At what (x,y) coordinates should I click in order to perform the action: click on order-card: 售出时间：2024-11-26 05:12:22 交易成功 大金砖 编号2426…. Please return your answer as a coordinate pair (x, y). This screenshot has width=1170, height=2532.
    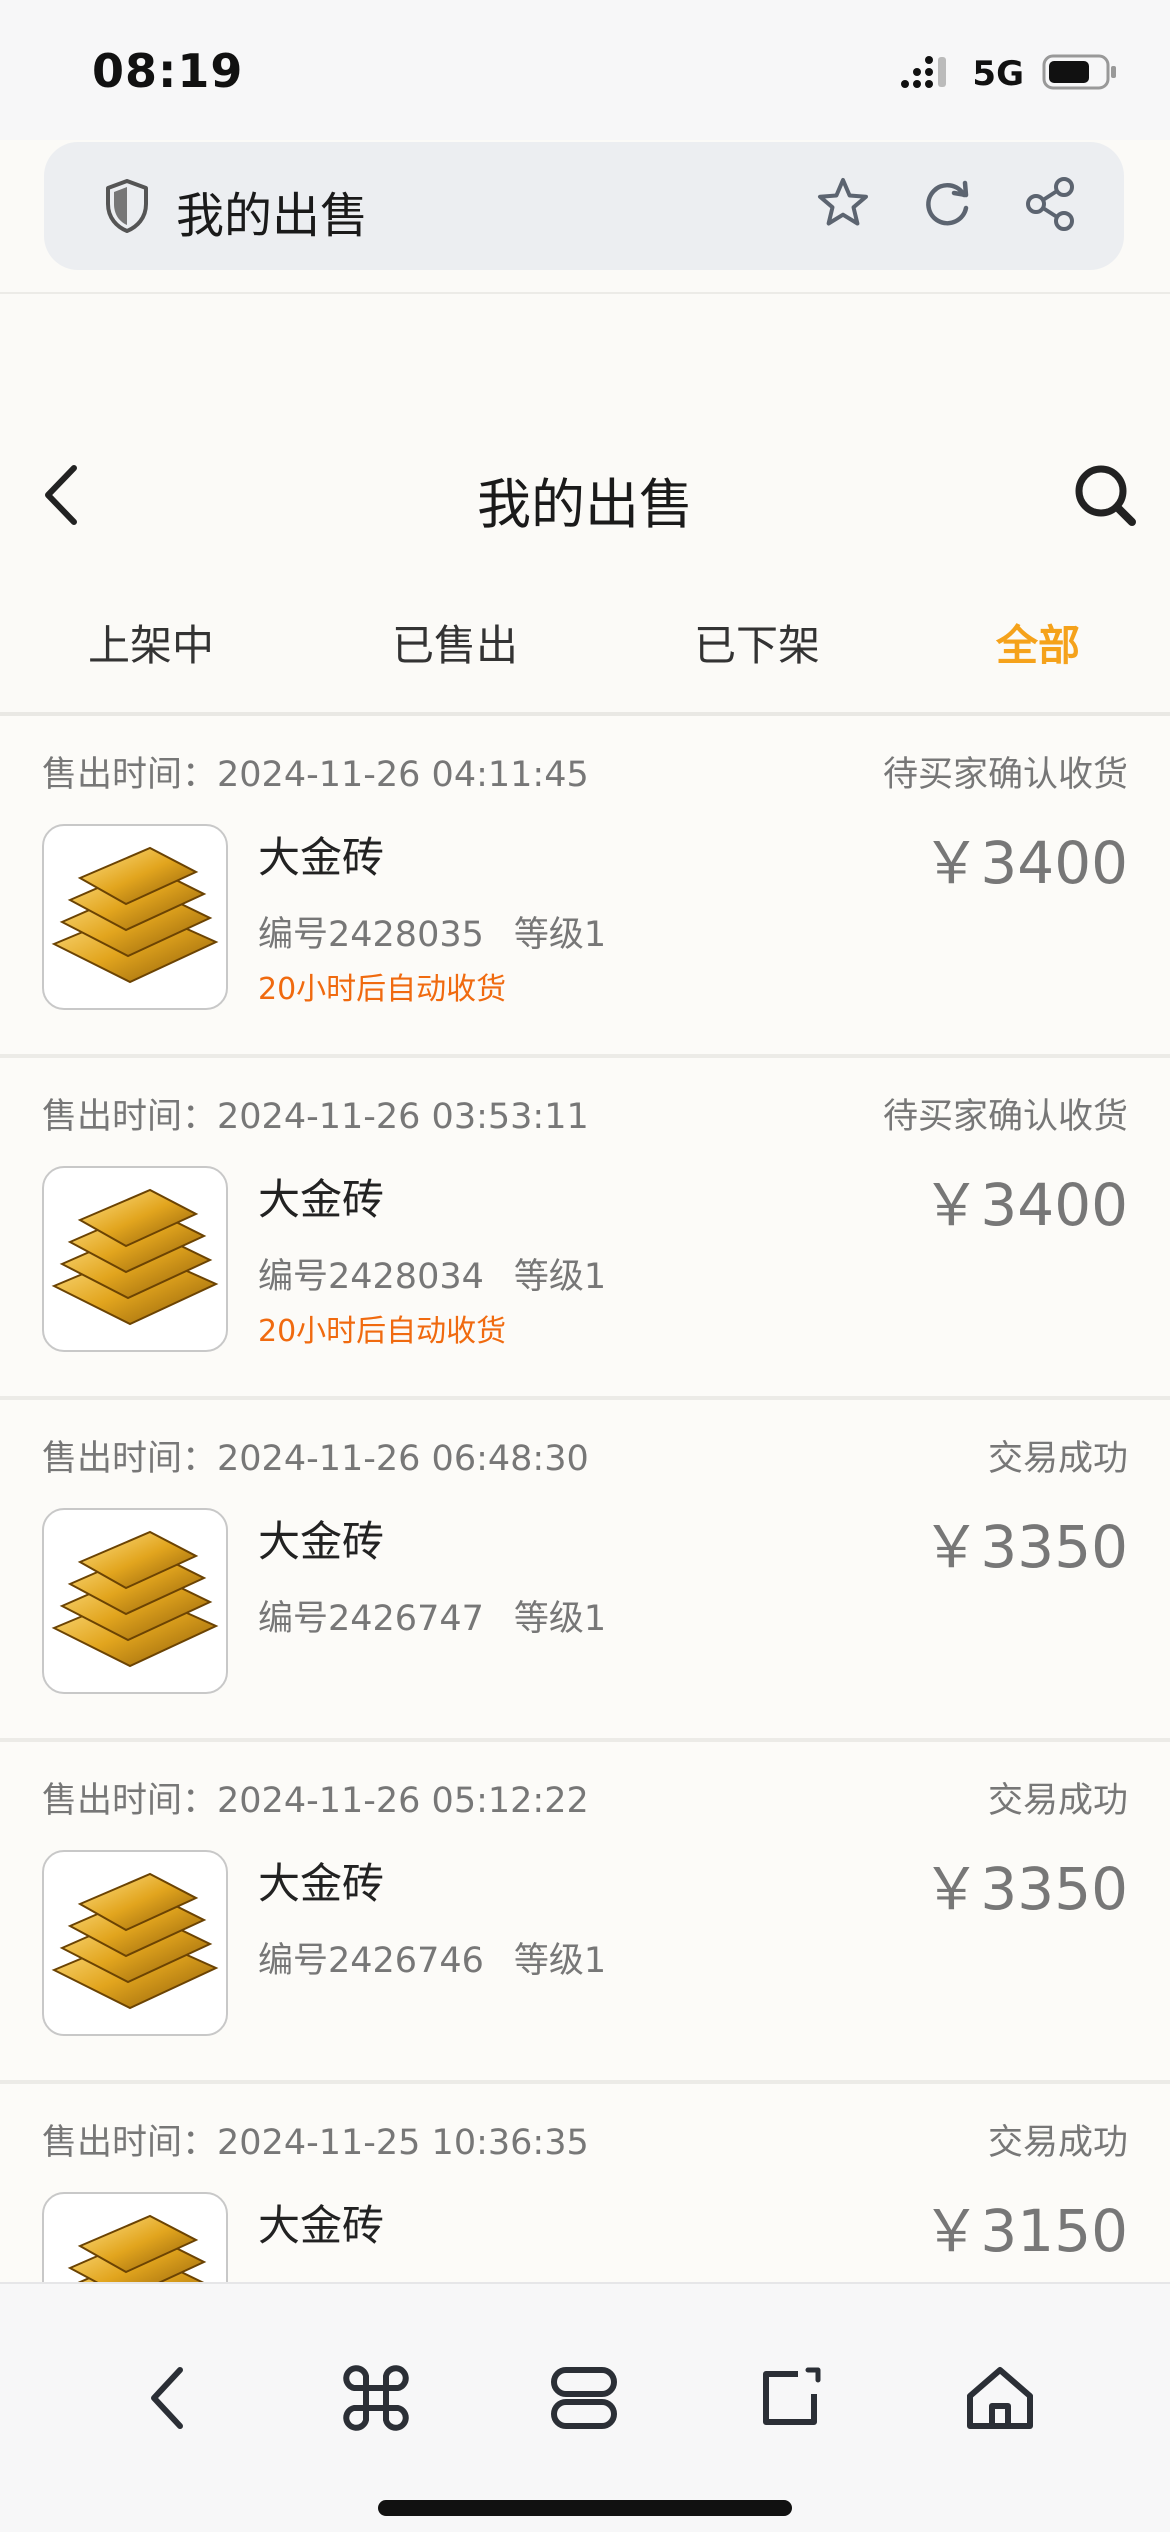
    Looking at the image, I should click on (585, 1913).